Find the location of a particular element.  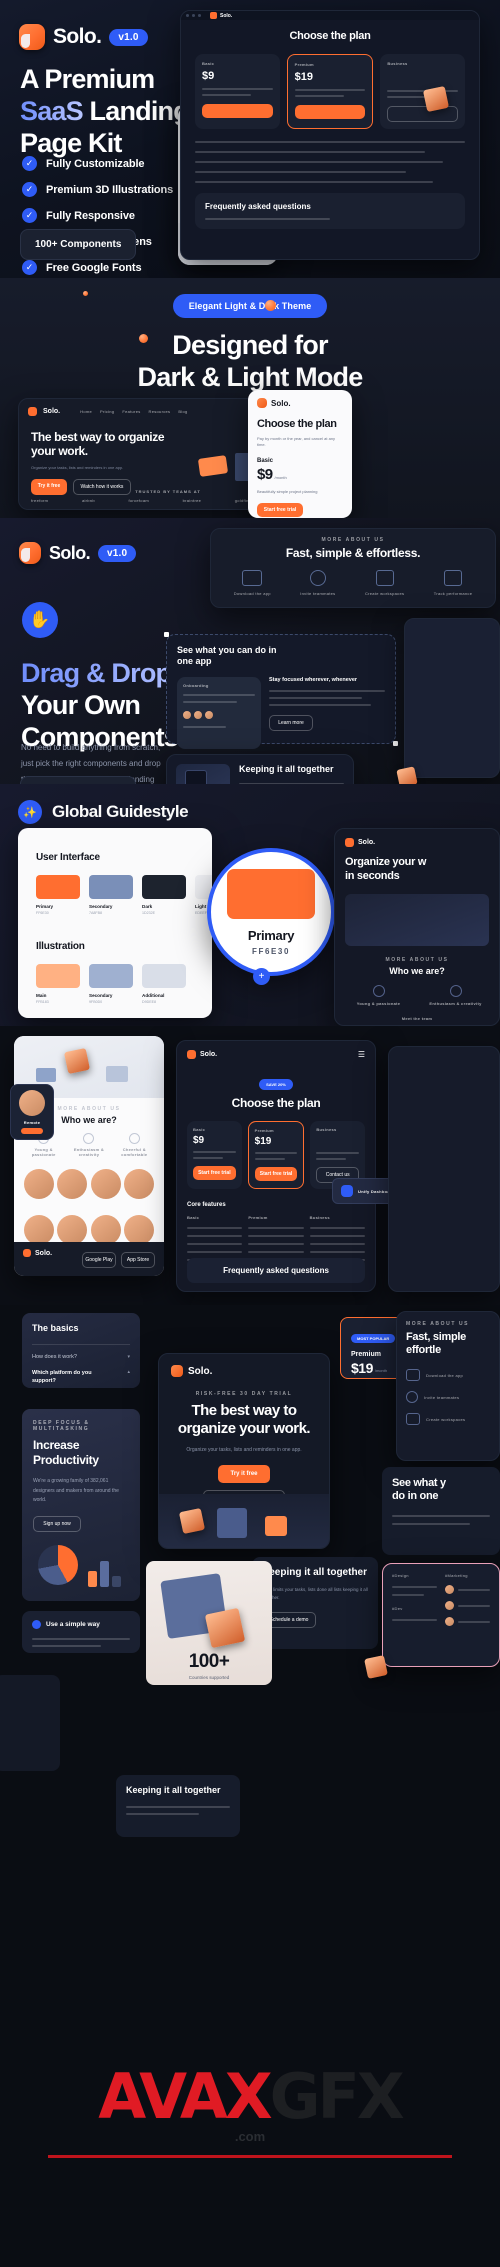

chat-panel: #Design #Dev #Marketing is located at coordinates (441, 1615).